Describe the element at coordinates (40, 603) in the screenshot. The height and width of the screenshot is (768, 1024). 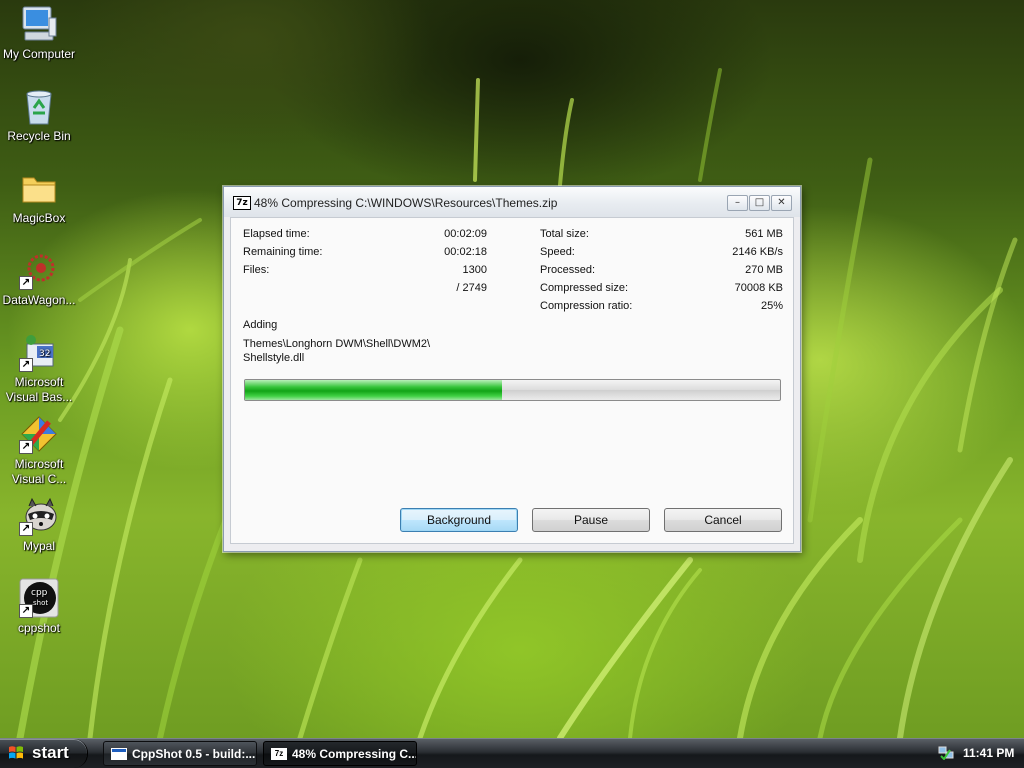
I see `svg-text: shot` at that location.